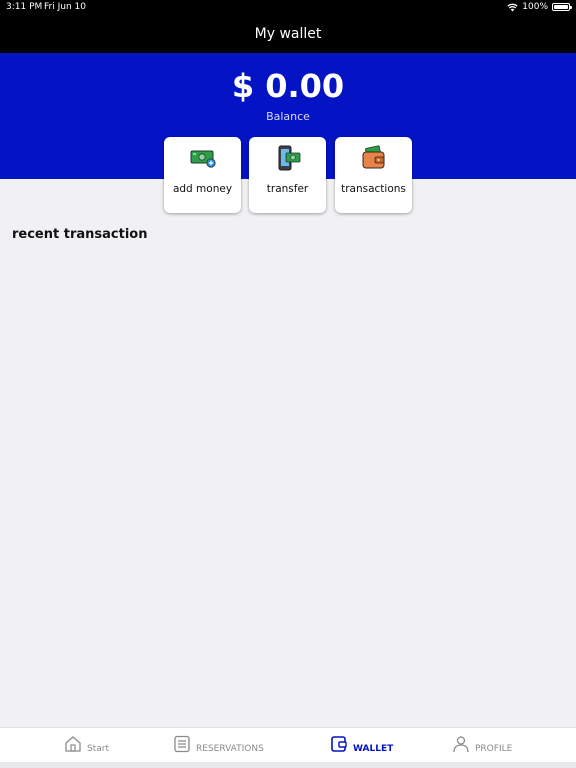  I want to click on add-money-button: add money, so click(202, 175).